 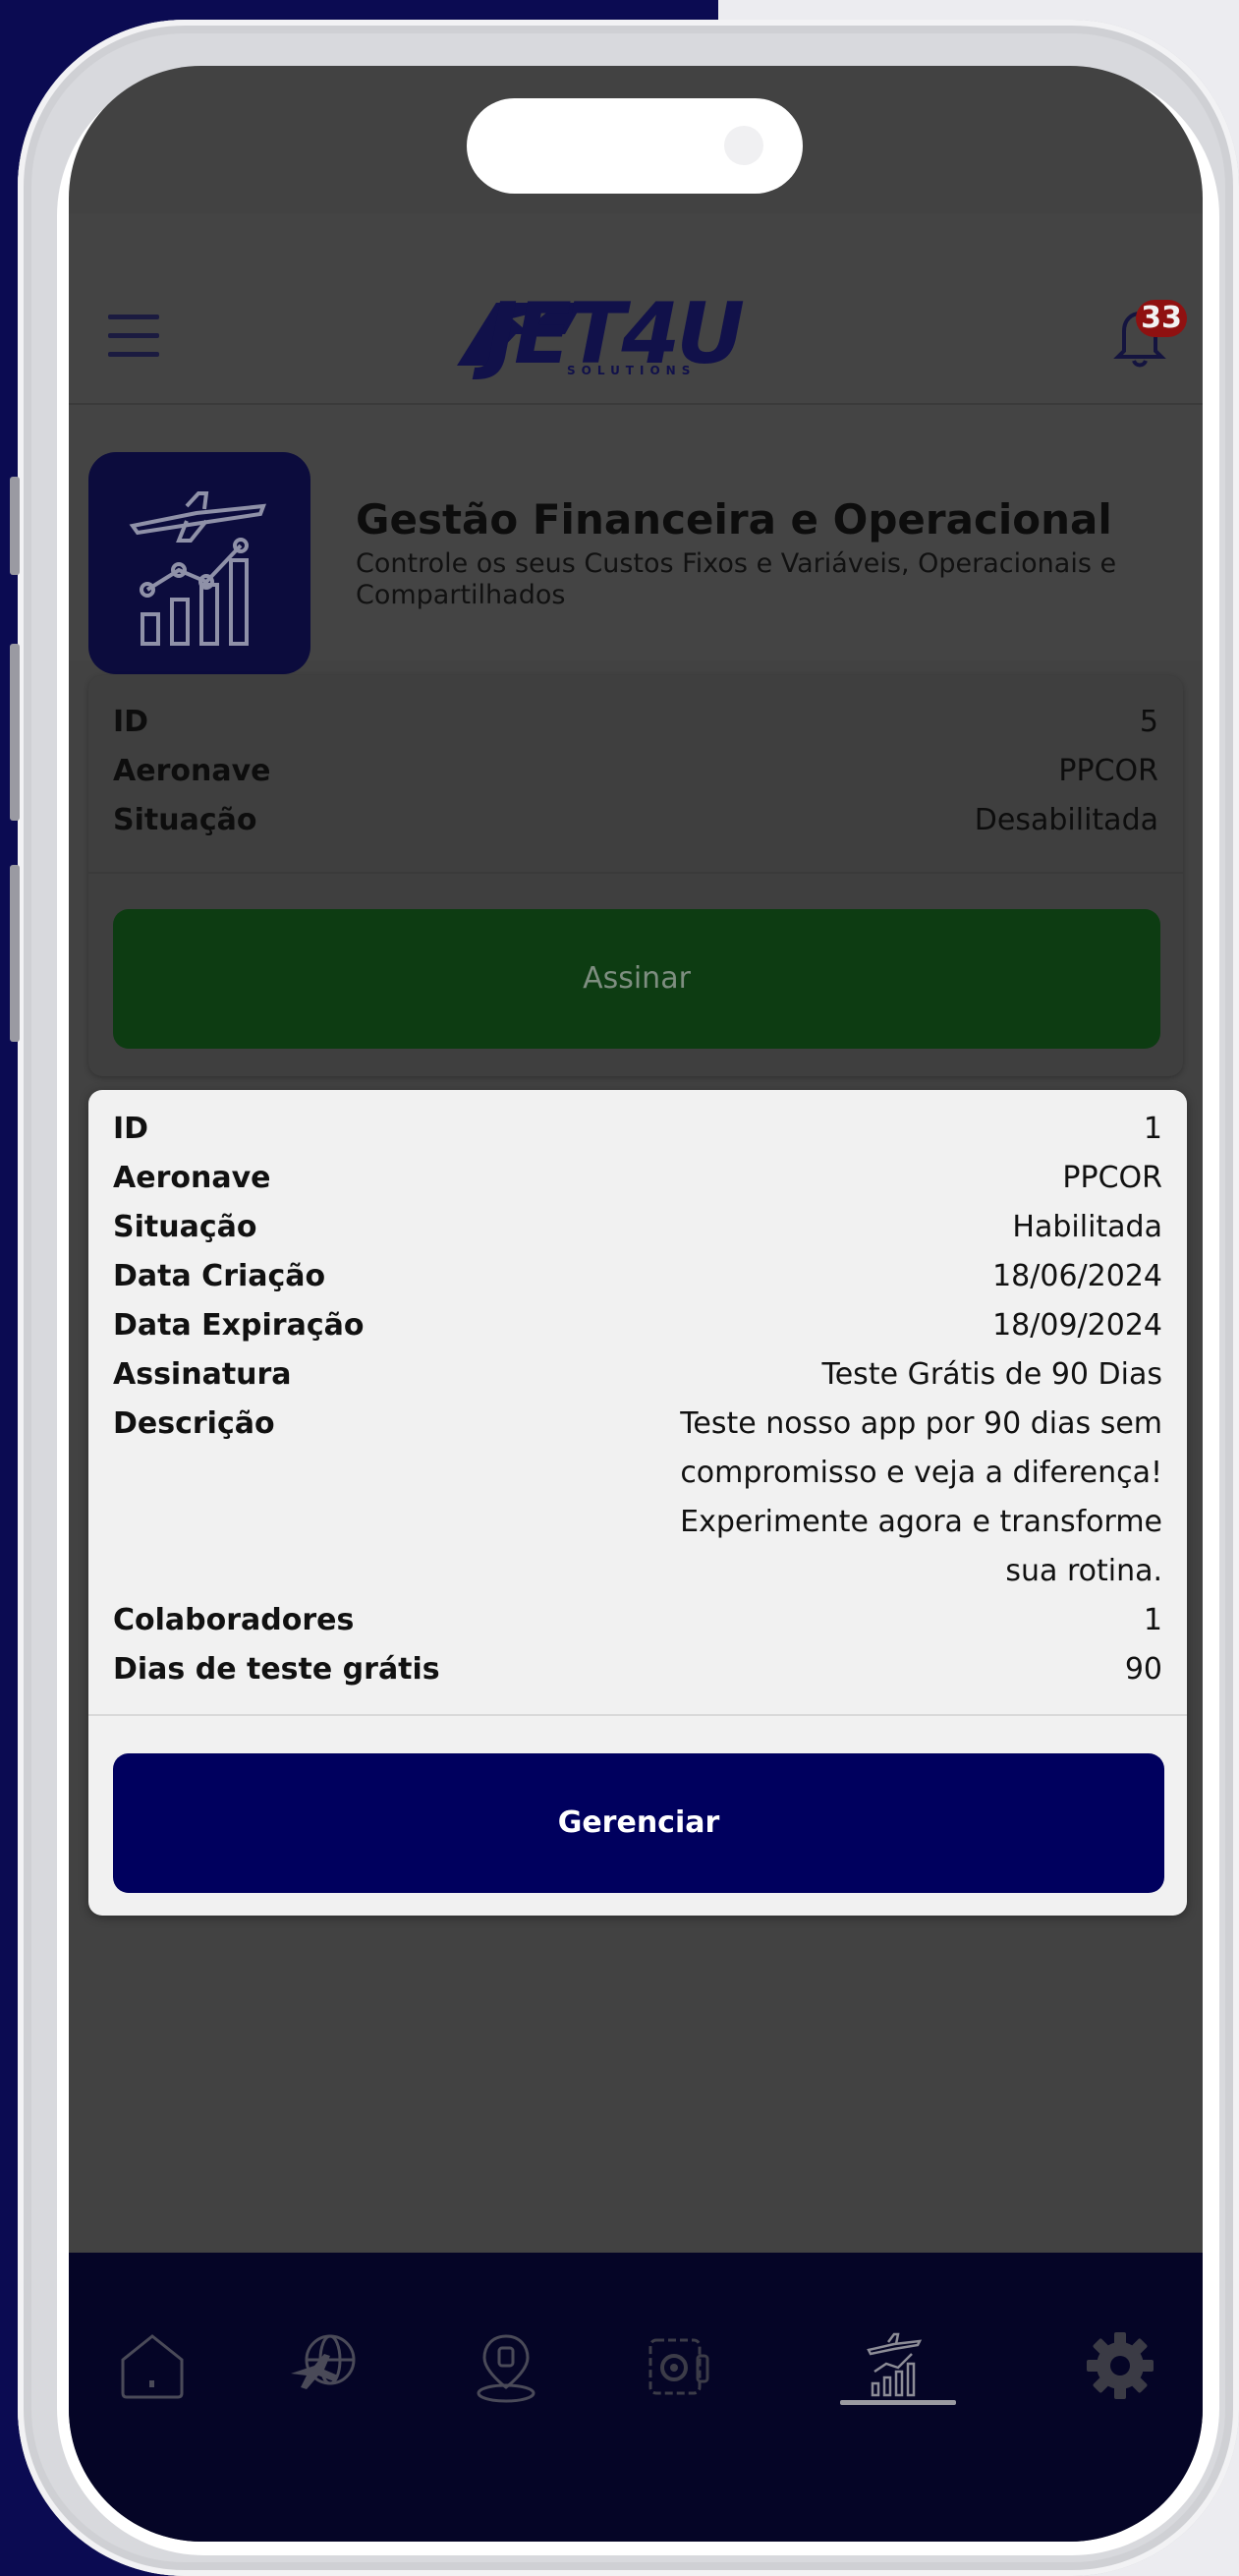 I want to click on row-label: Data Criação, so click(x=219, y=1276).